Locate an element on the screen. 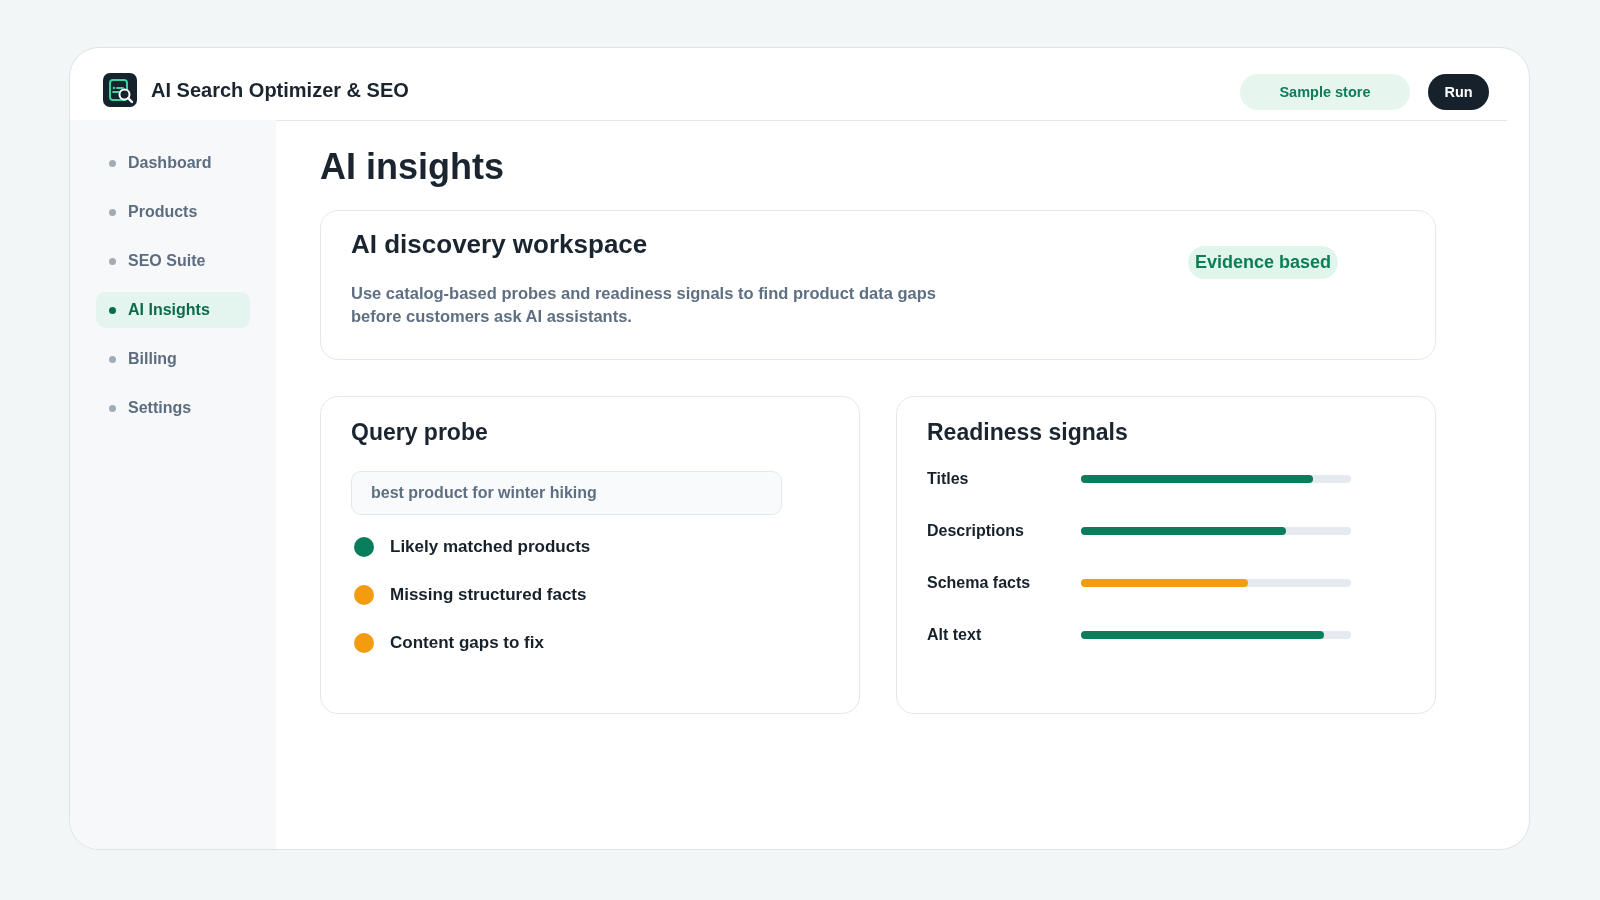 Image resolution: width=1600 pixels, height=900 pixels. query-field: best product for winter hiking is located at coordinates (566, 493).